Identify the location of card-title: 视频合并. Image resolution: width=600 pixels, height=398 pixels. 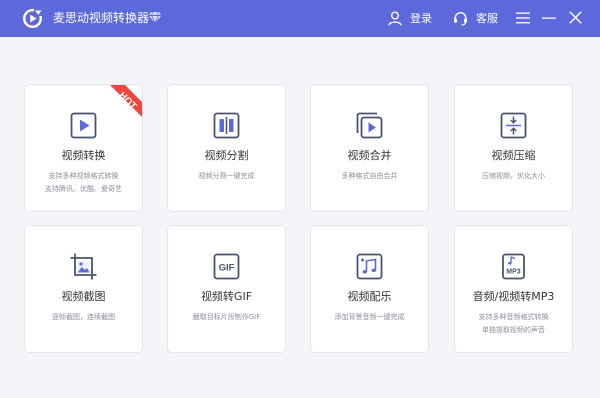
(369, 155).